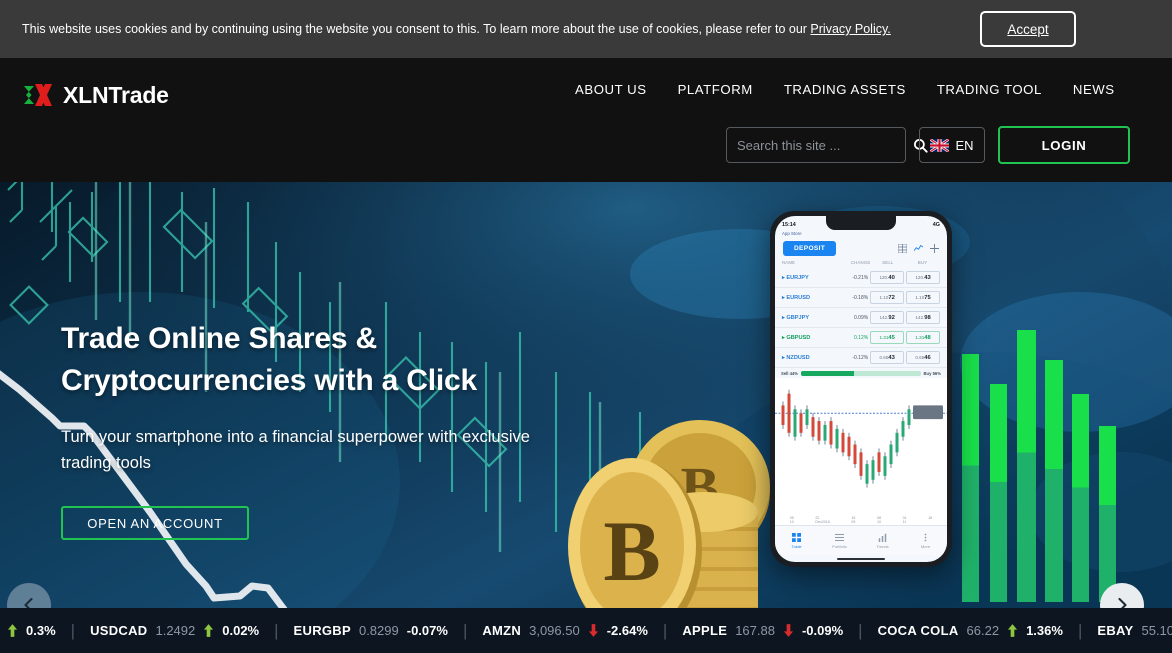 The image size is (1172, 653). Describe the element at coordinates (902, 248) in the screenshot. I see `grid-icon` at that location.